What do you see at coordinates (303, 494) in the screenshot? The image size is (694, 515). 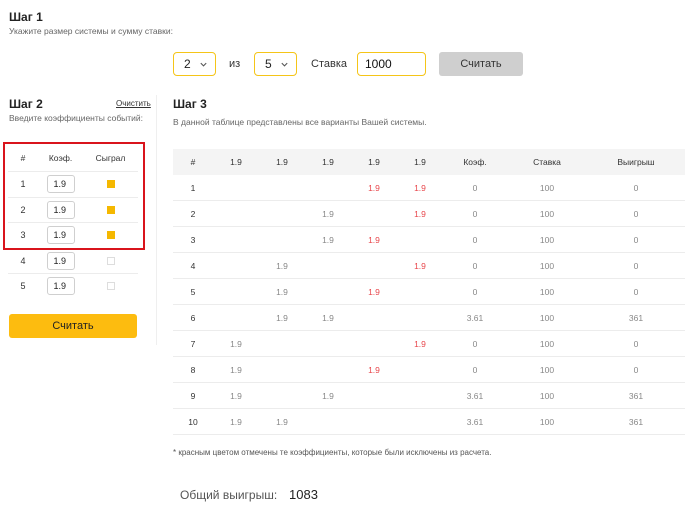 I see `total-win-value: 1083` at bounding box center [303, 494].